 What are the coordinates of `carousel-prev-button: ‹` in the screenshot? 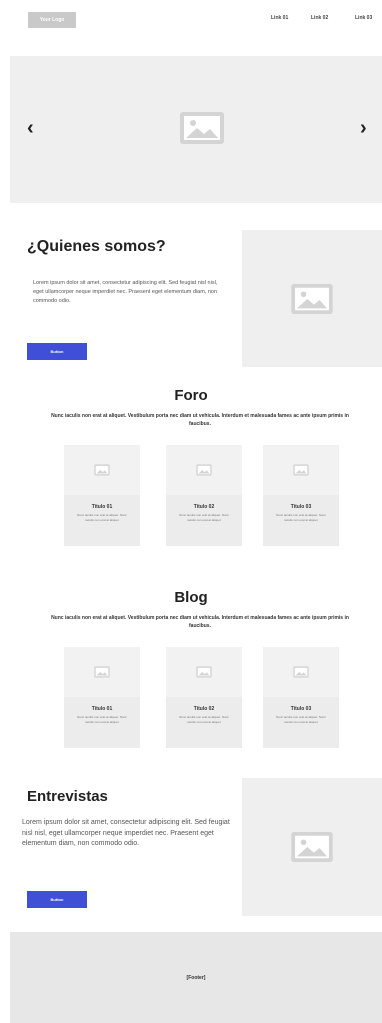 It's located at (30, 128).